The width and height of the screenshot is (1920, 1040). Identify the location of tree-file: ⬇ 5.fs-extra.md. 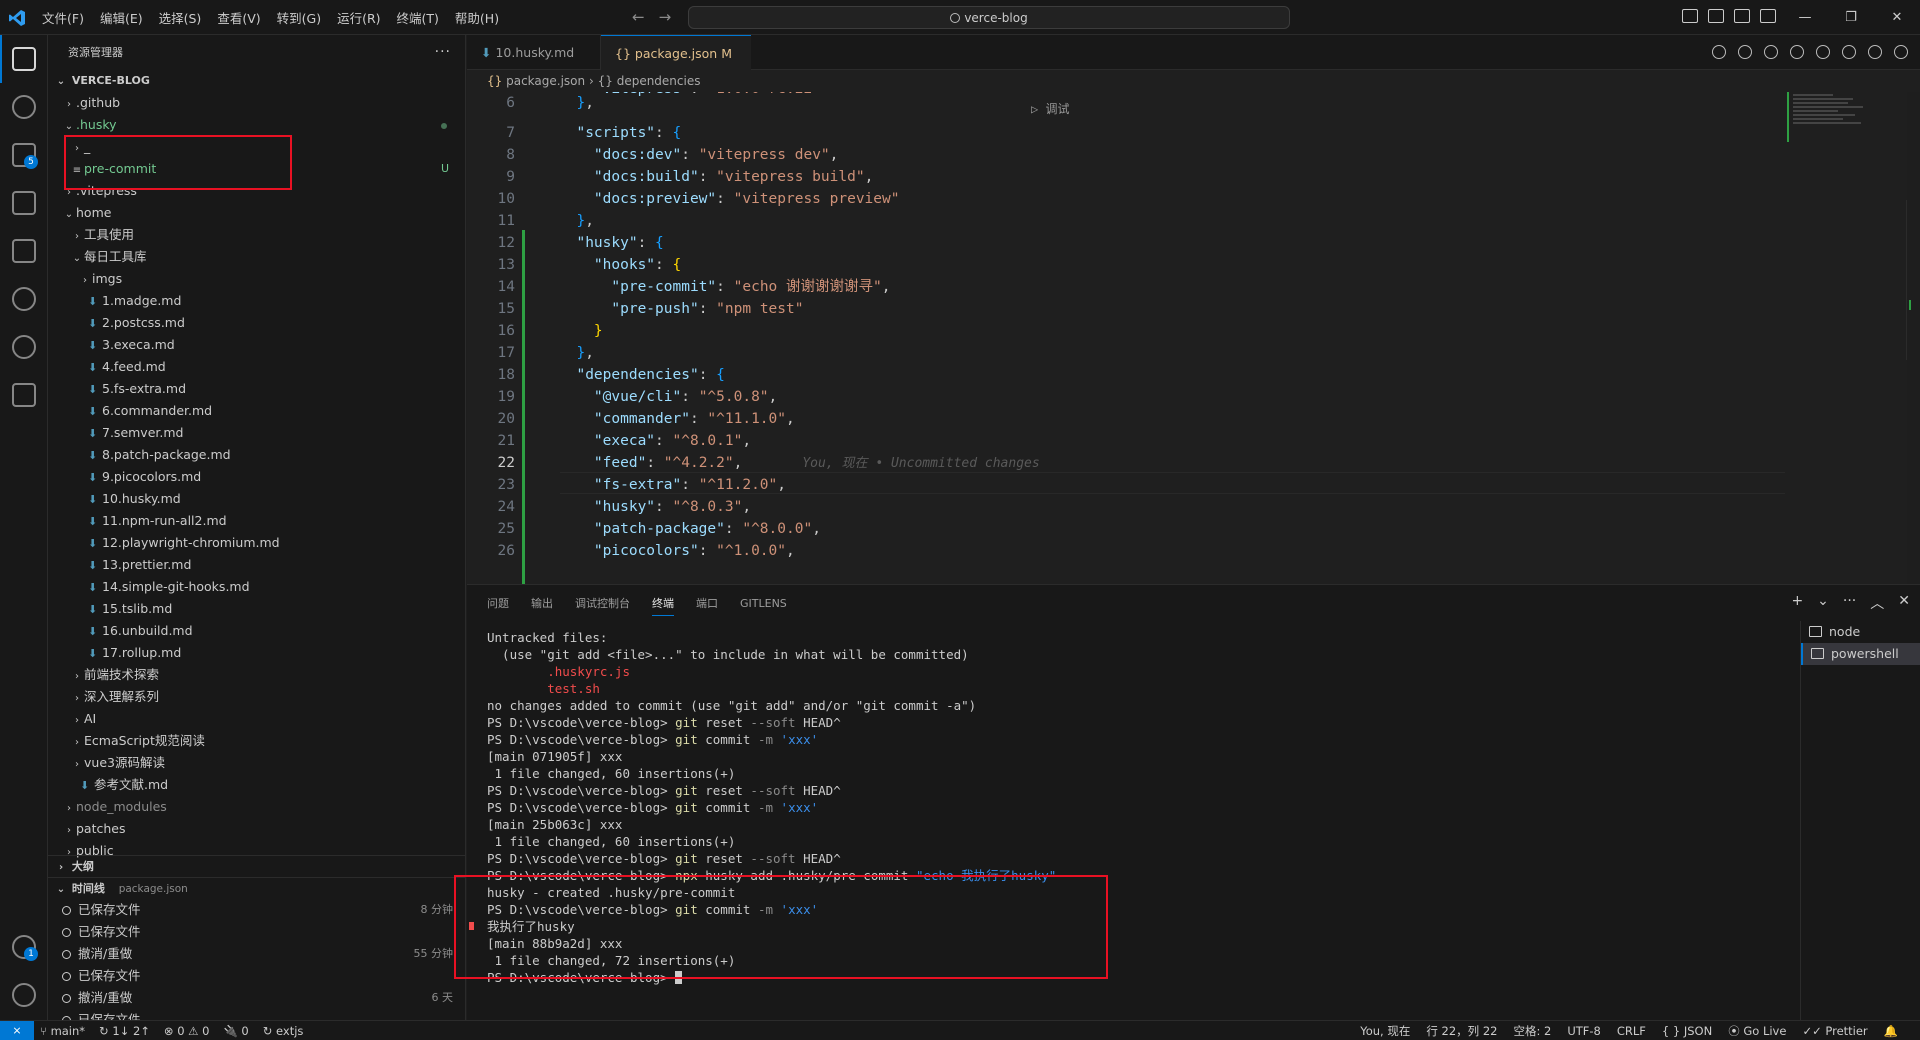
(256, 389).